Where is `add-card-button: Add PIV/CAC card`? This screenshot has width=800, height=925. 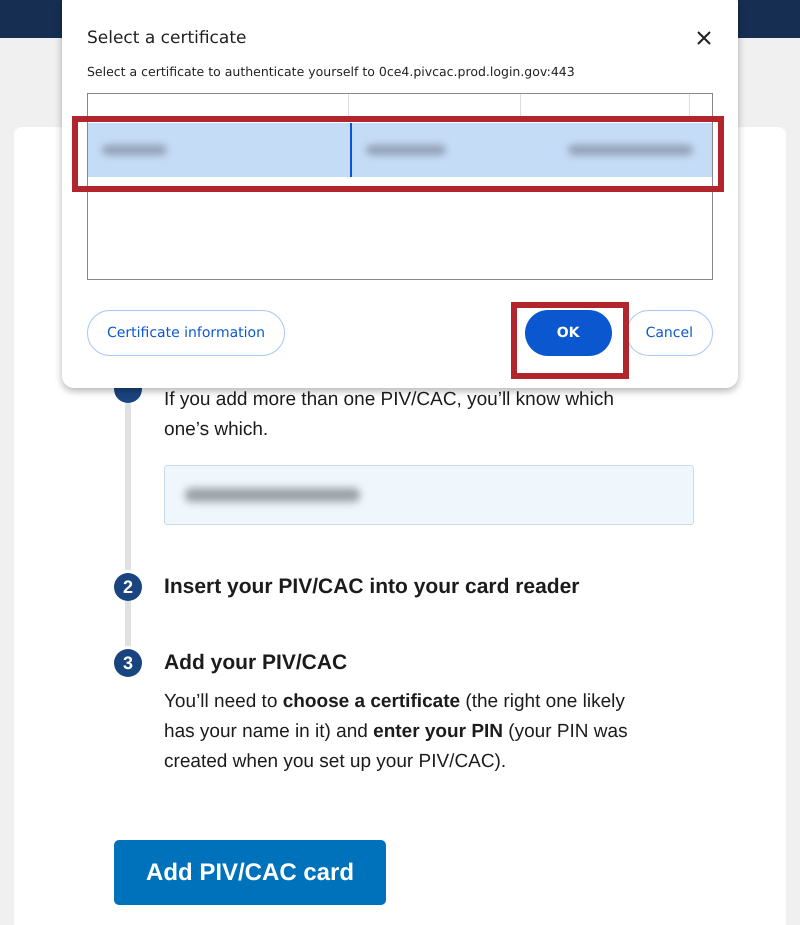
add-card-button: Add PIV/CAC card is located at coordinates (250, 872).